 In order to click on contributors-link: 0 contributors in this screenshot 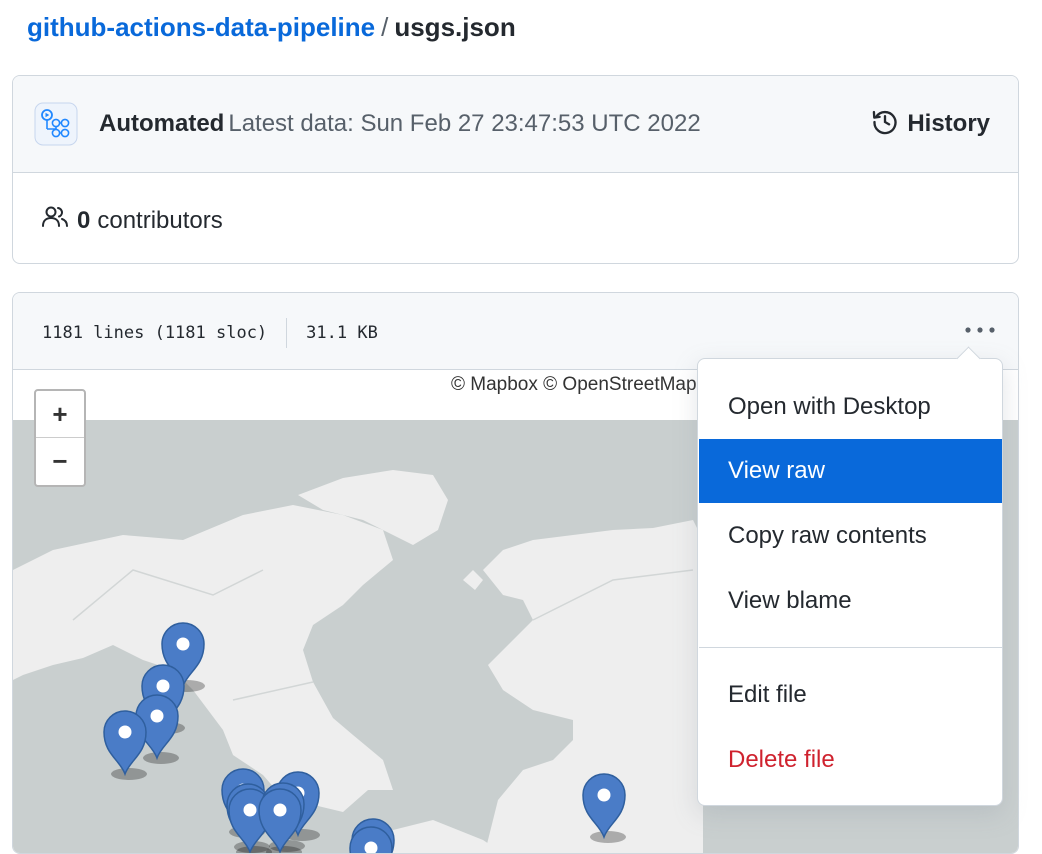, I will do `click(132, 220)`.